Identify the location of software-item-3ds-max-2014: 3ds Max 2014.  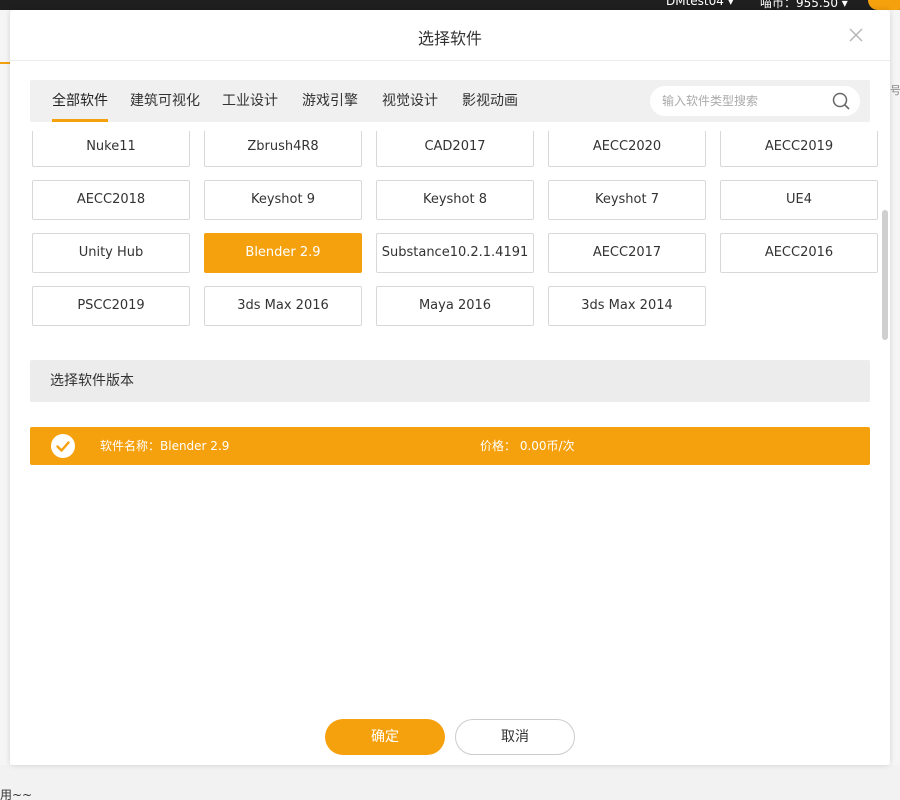
(627, 306).